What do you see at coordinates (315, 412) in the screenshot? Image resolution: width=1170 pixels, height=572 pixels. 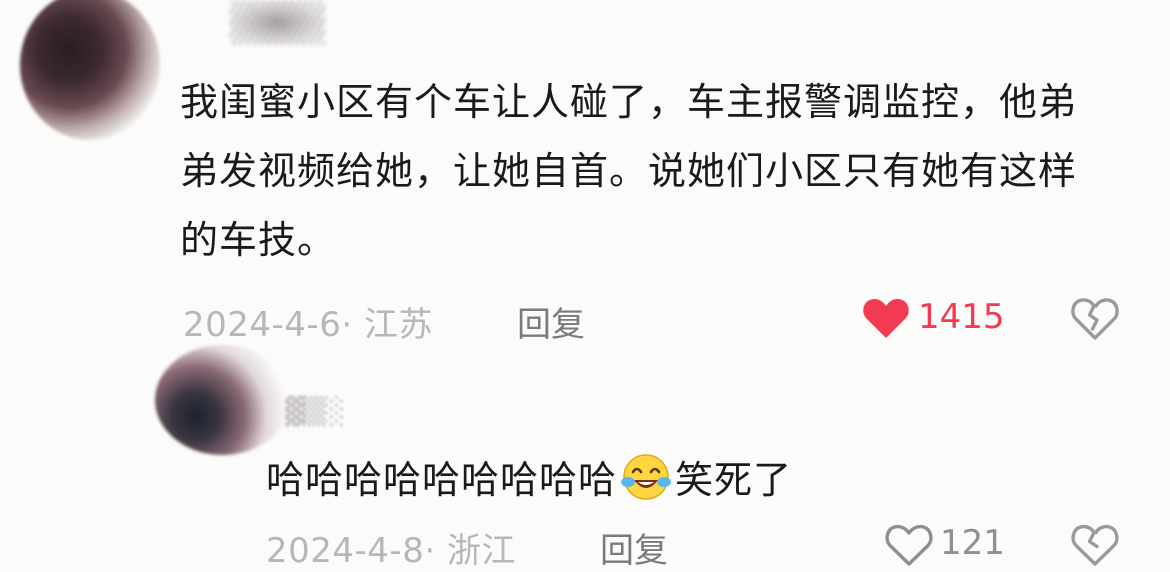 I see `redacted-reply-username: ▓▒░` at bounding box center [315, 412].